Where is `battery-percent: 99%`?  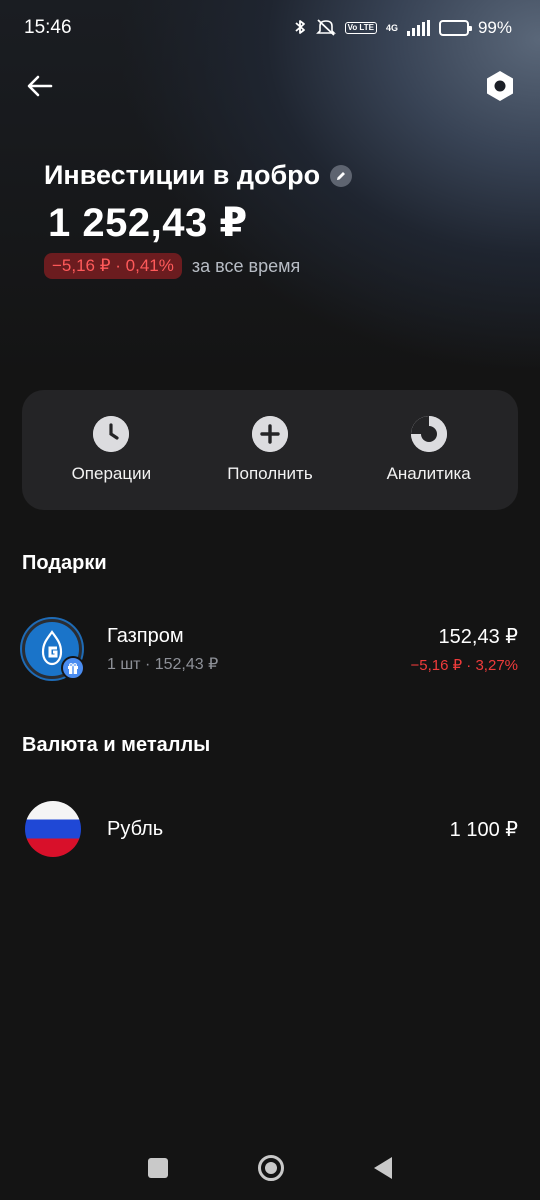 battery-percent: 99% is located at coordinates (494, 27).